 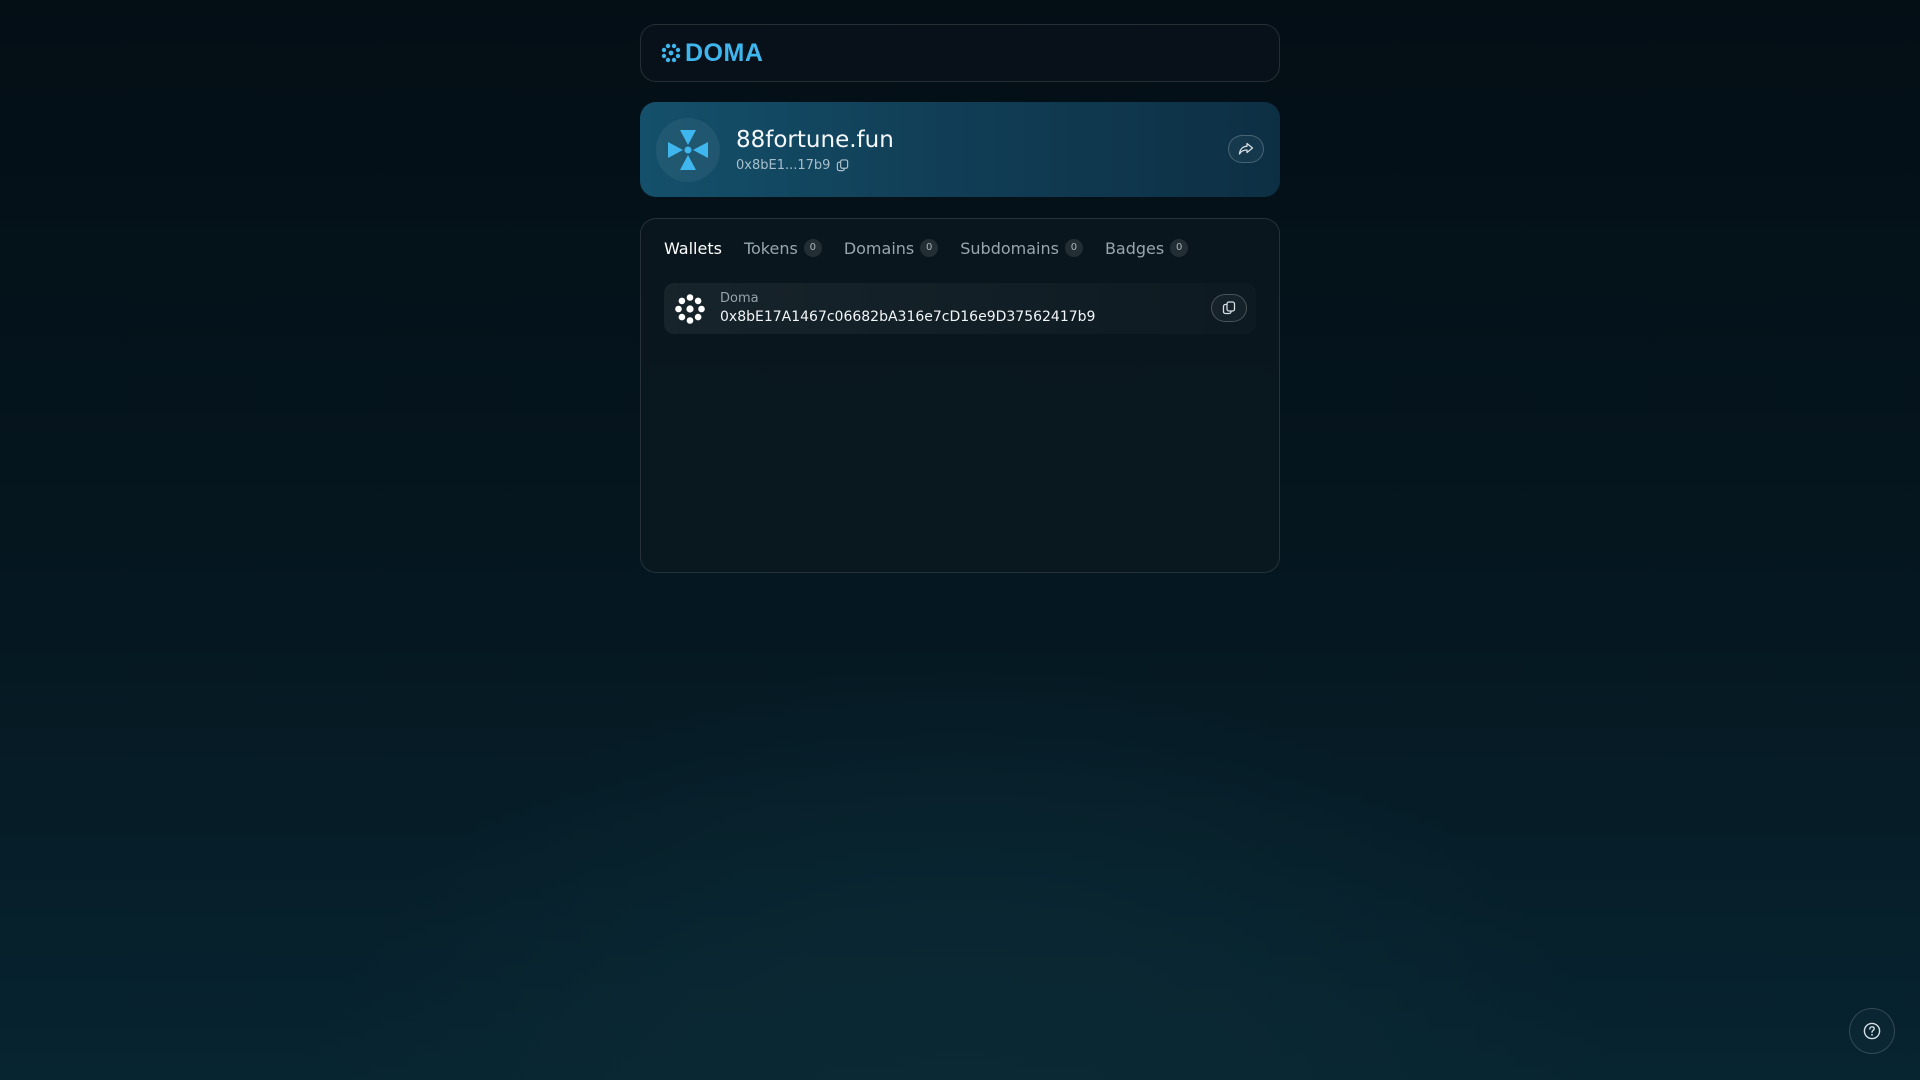 I want to click on wallet-chain-name: Doma, so click(x=739, y=298).